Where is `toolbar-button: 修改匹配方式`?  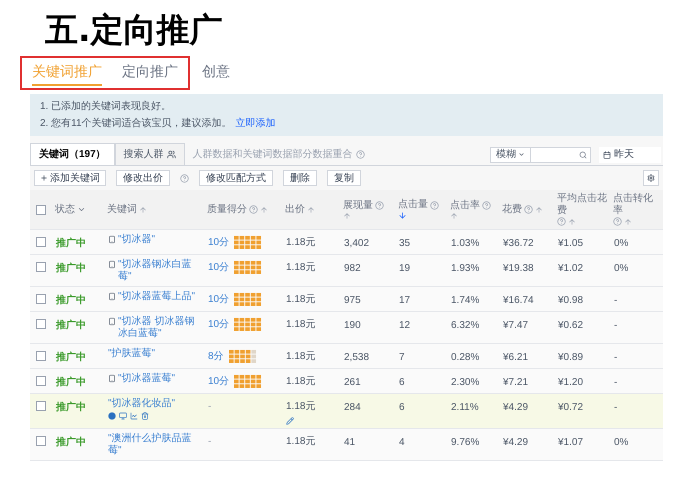
toolbar-button: 修改匹配方式 is located at coordinates (236, 178).